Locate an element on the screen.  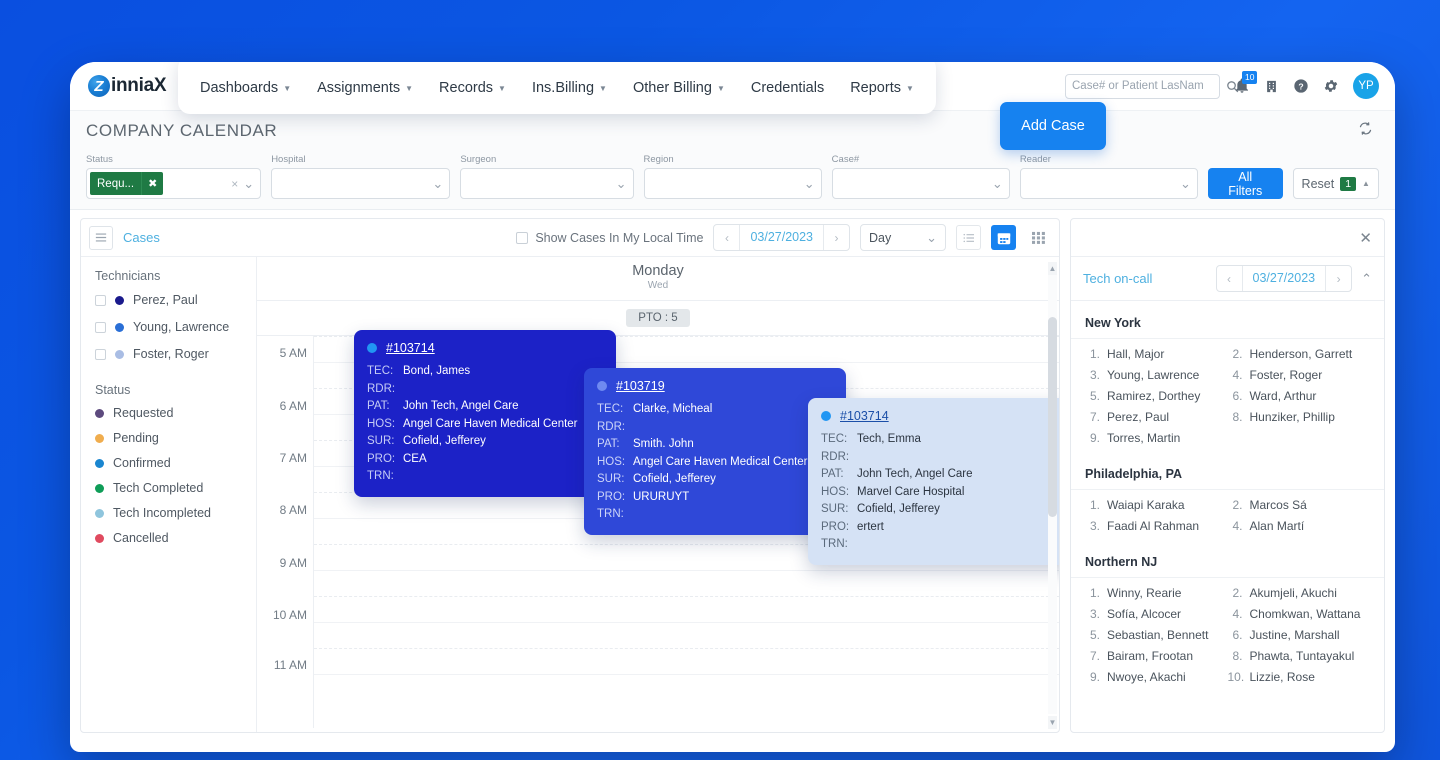
close-icon: ✖ is located at coordinates (152, 183).